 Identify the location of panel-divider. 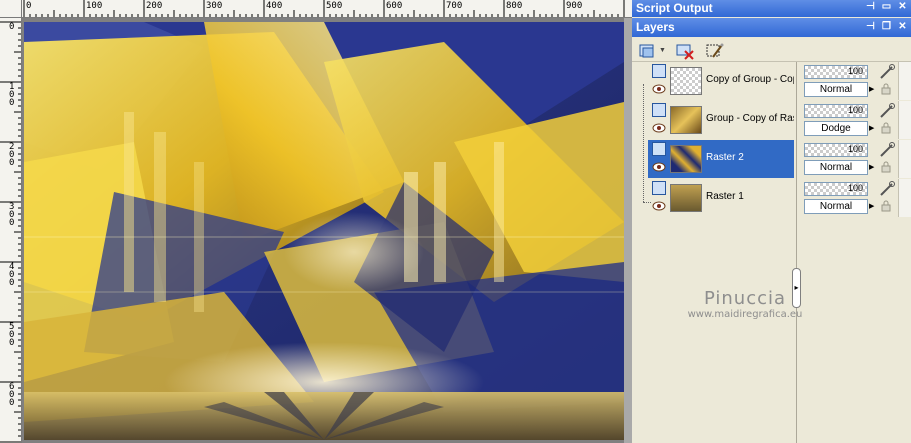
(800, 252).